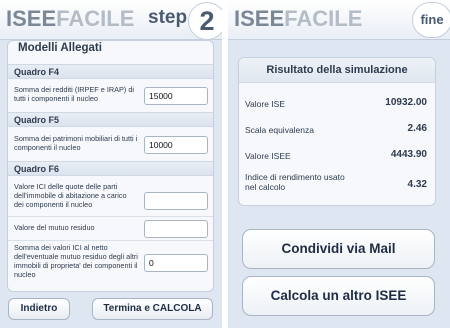  I want to click on section-title: Quadro F6, so click(37, 169).